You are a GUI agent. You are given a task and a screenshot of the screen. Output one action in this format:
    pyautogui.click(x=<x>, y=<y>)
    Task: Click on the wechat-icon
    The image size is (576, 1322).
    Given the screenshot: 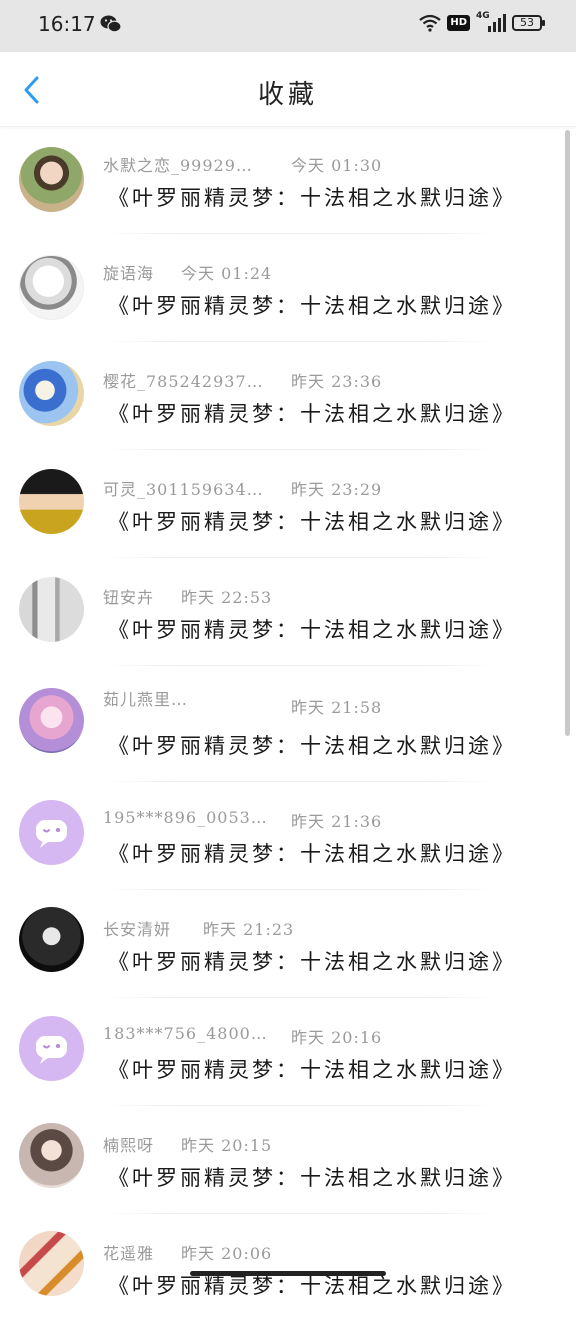 What is the action you would take?
    pyautogui.click(x=111, y=24)
    